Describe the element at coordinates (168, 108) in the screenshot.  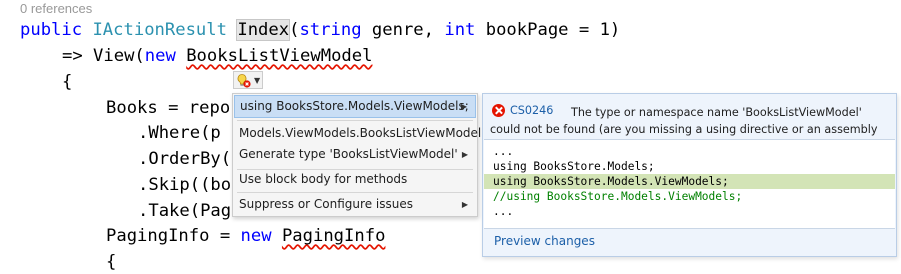
I see `code-line-4: Books = repo` at that location.